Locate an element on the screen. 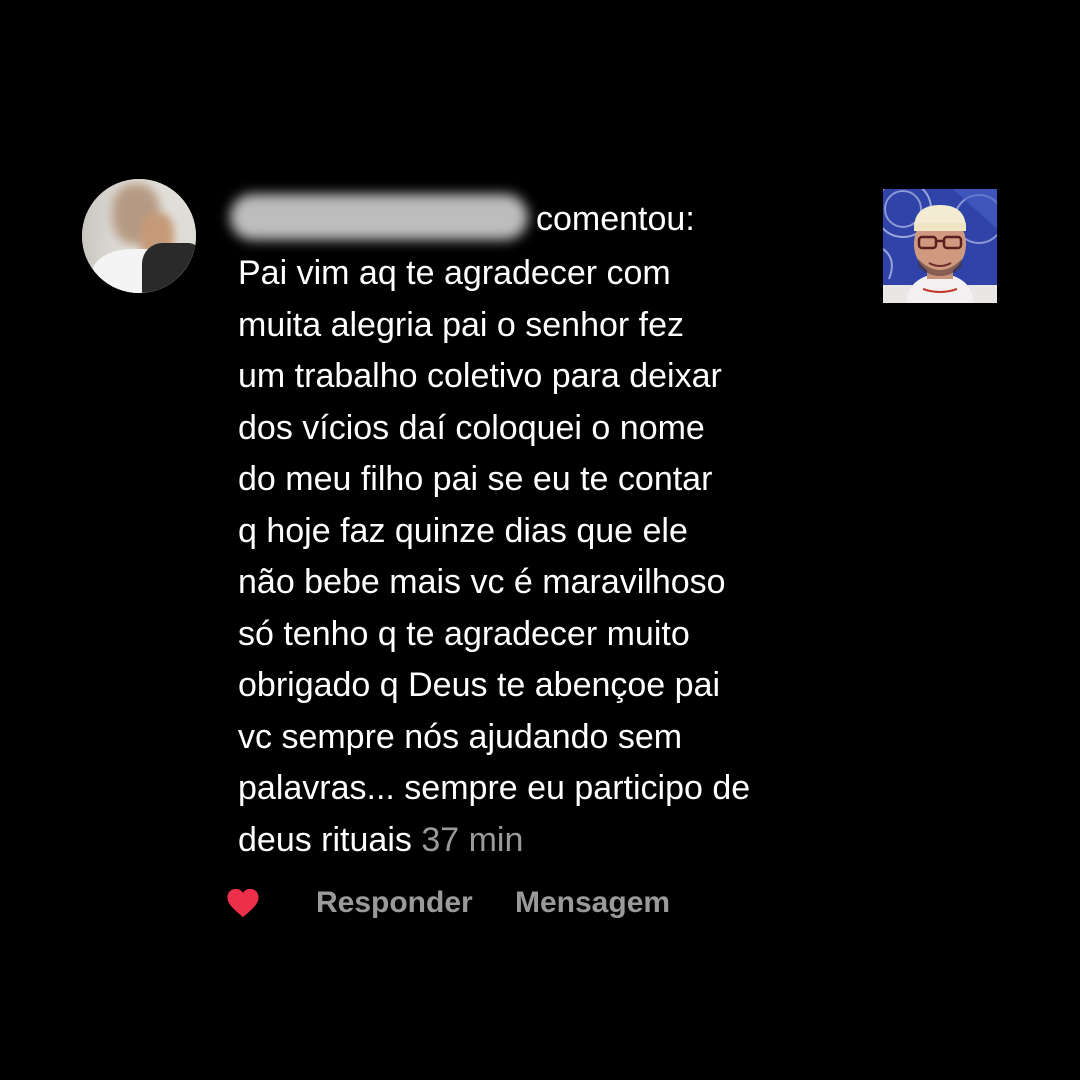 This screenshot has width=1080, height=1080. message-button: Mensagem is located at coordinates (592, 903).